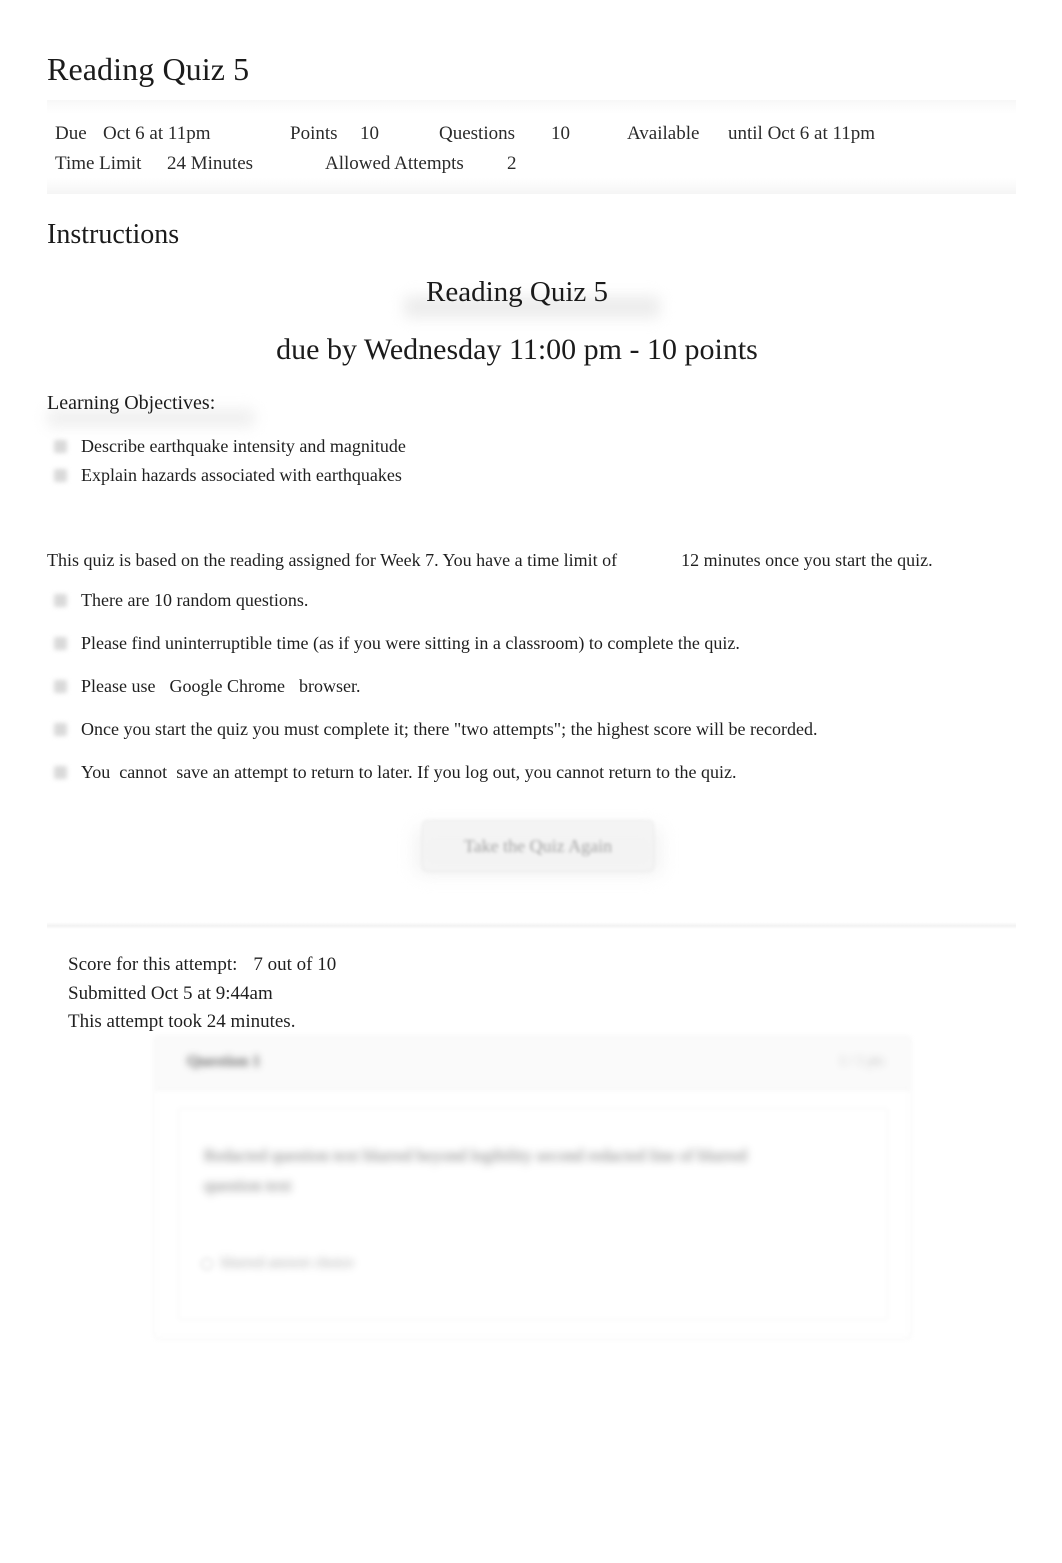  What do you see at coordinates (861, 1061) in the screenshot?
I see `question-points: 1 / 1 pts` at bounding box center [861, 1061].